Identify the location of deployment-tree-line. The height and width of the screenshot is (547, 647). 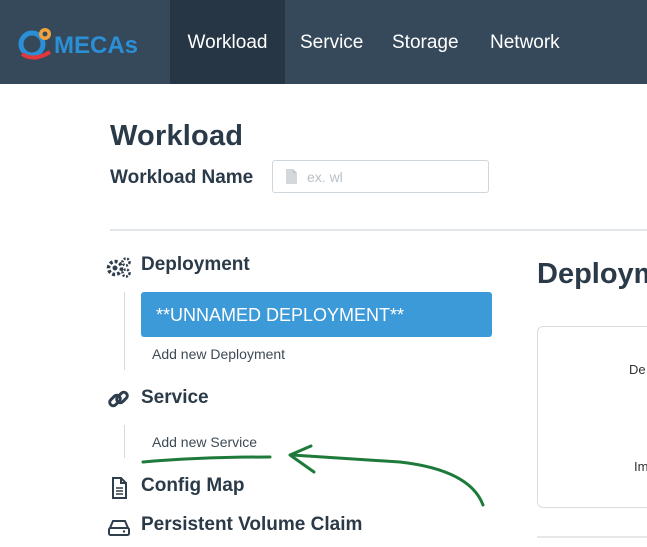
(124, 331).